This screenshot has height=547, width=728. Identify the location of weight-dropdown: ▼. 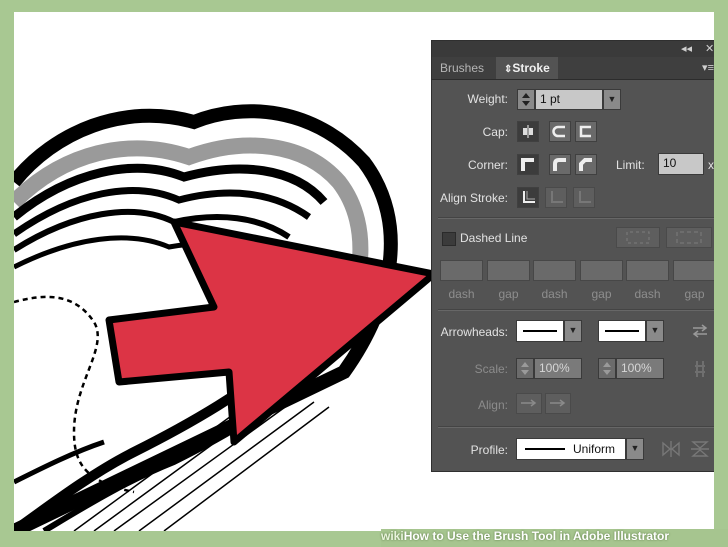
(612, 99).